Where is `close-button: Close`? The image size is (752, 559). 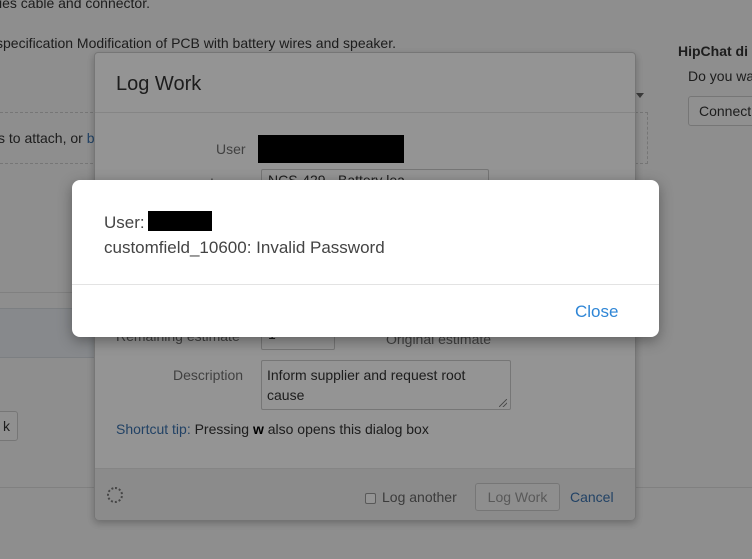
close-button: Close is located at coordinates (596, 312).